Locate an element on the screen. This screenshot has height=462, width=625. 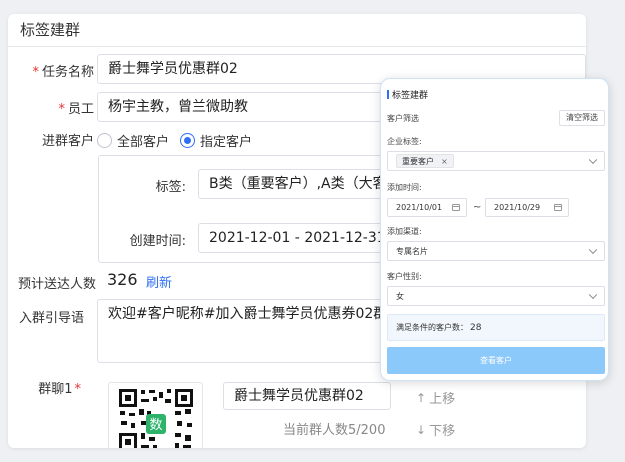
filter-label: 客户筛选 is located at coordinates (403, 118).